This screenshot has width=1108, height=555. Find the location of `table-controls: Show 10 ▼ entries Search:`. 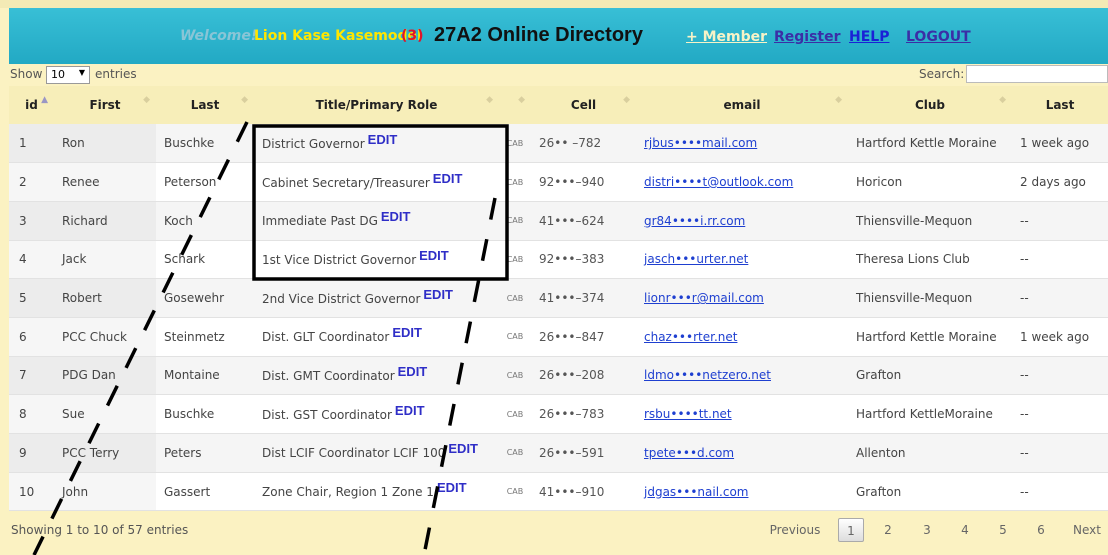

table-controls: Show 10 ▼ entries Search: is located at coordinates (558, 75).